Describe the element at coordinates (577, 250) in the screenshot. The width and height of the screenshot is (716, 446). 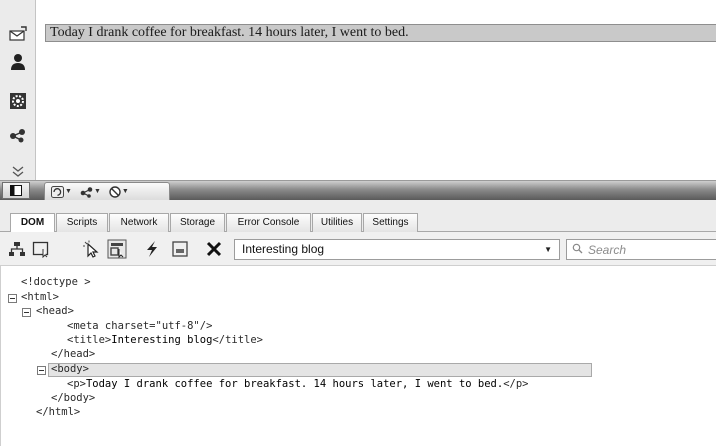
I see `search-icon` at that location.